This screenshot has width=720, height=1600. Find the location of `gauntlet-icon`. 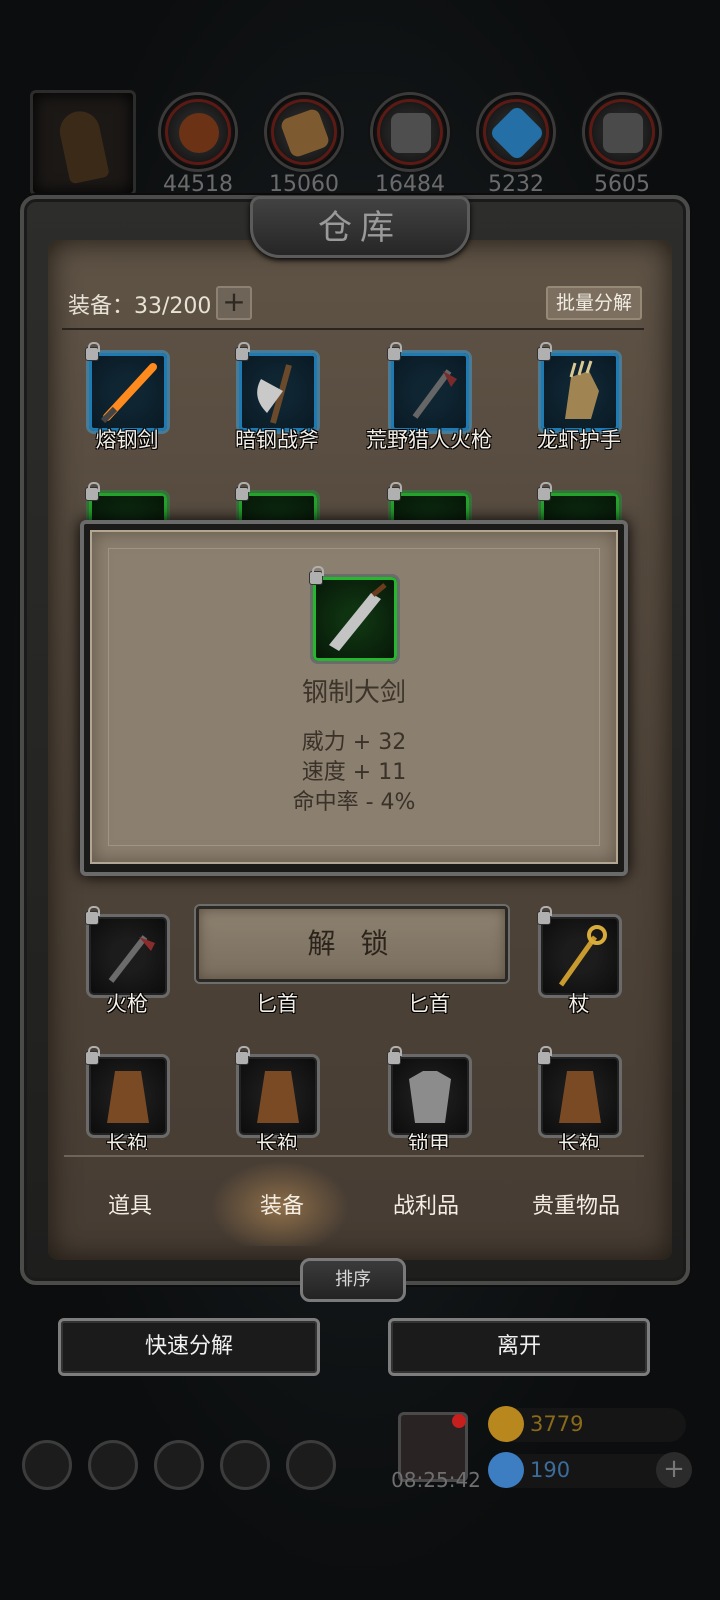

gauntlet-icon is located at coordinates (580, 392).